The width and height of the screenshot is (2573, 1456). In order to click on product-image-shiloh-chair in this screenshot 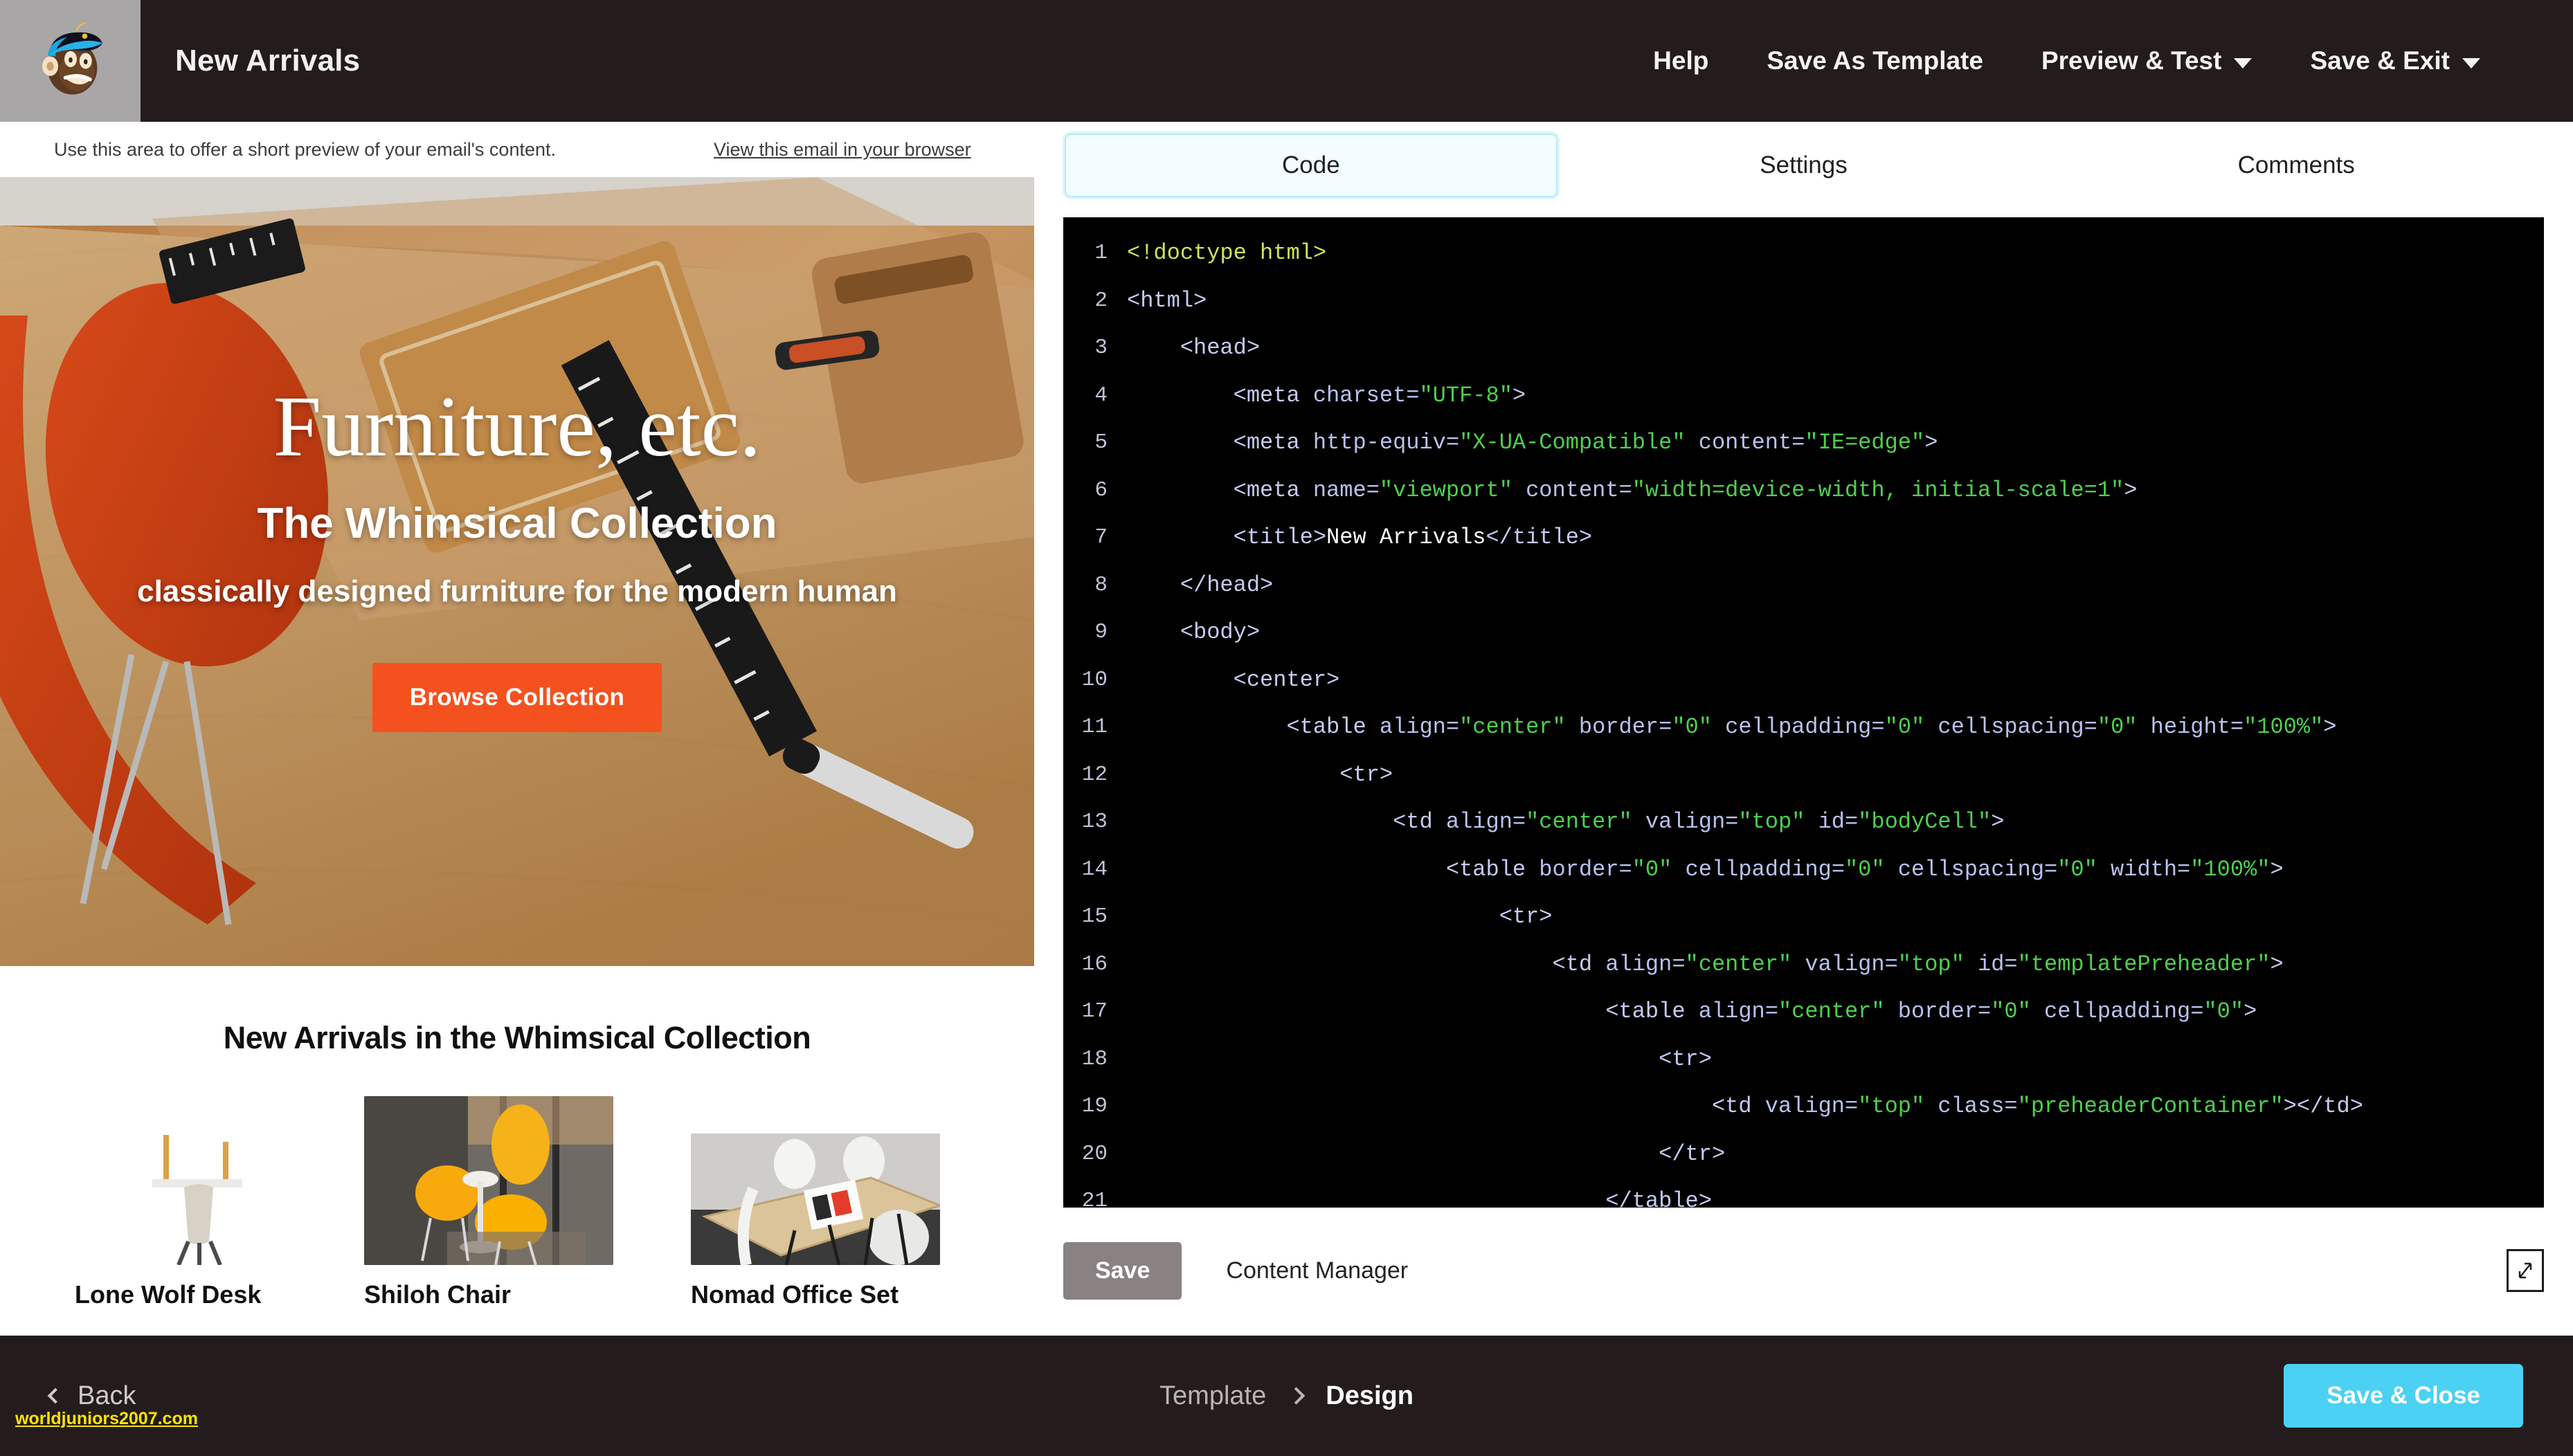, I will do `click(489, 1180)`.